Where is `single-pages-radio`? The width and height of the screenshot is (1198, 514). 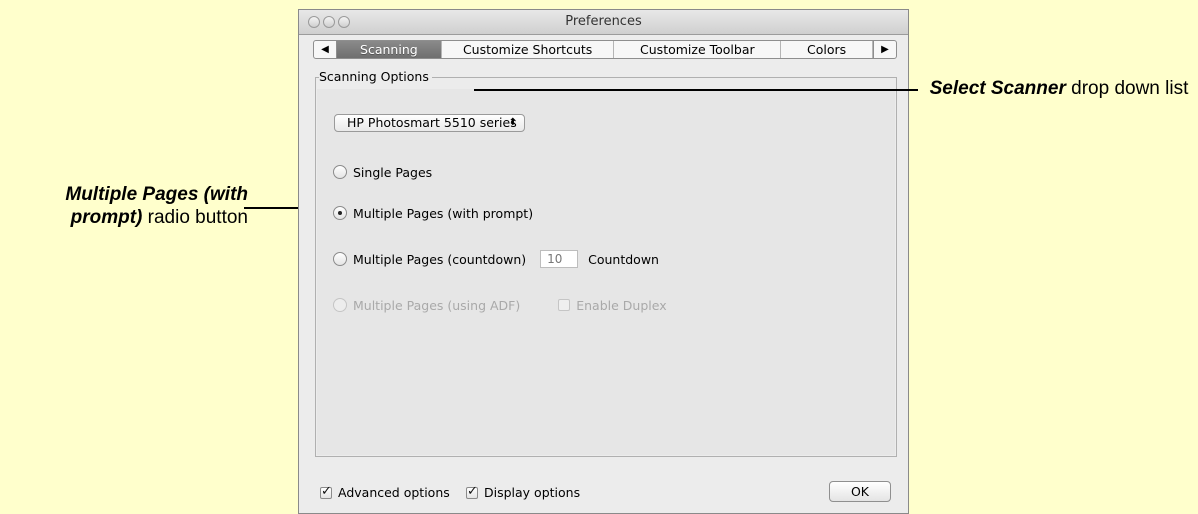
single-pages-radio is located at coordinates (340, 172).